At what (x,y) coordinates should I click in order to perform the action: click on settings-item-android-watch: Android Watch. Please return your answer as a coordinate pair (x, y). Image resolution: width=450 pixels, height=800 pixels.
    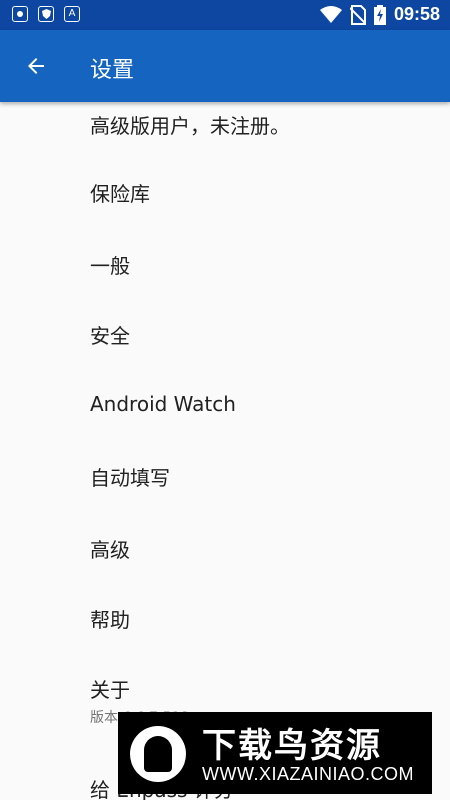
    Looking at the image, I should click on (260, 404).